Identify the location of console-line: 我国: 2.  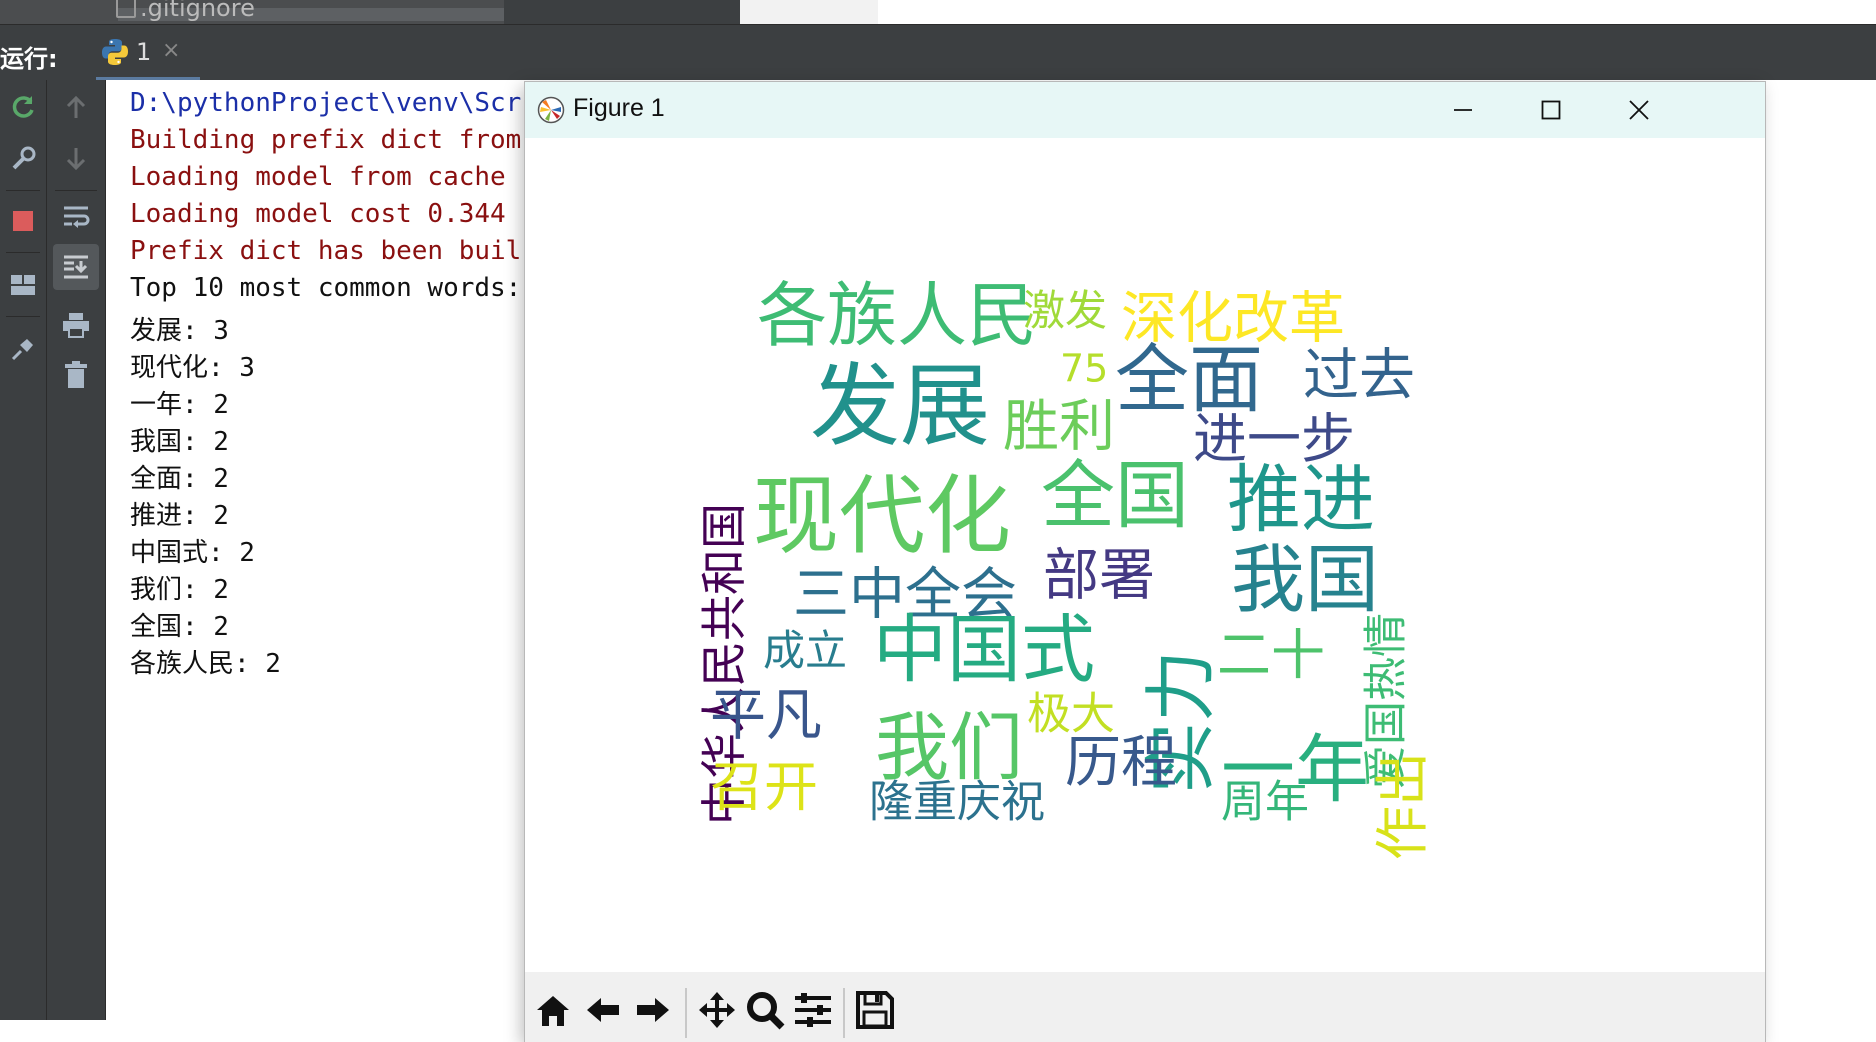
(179, 442).